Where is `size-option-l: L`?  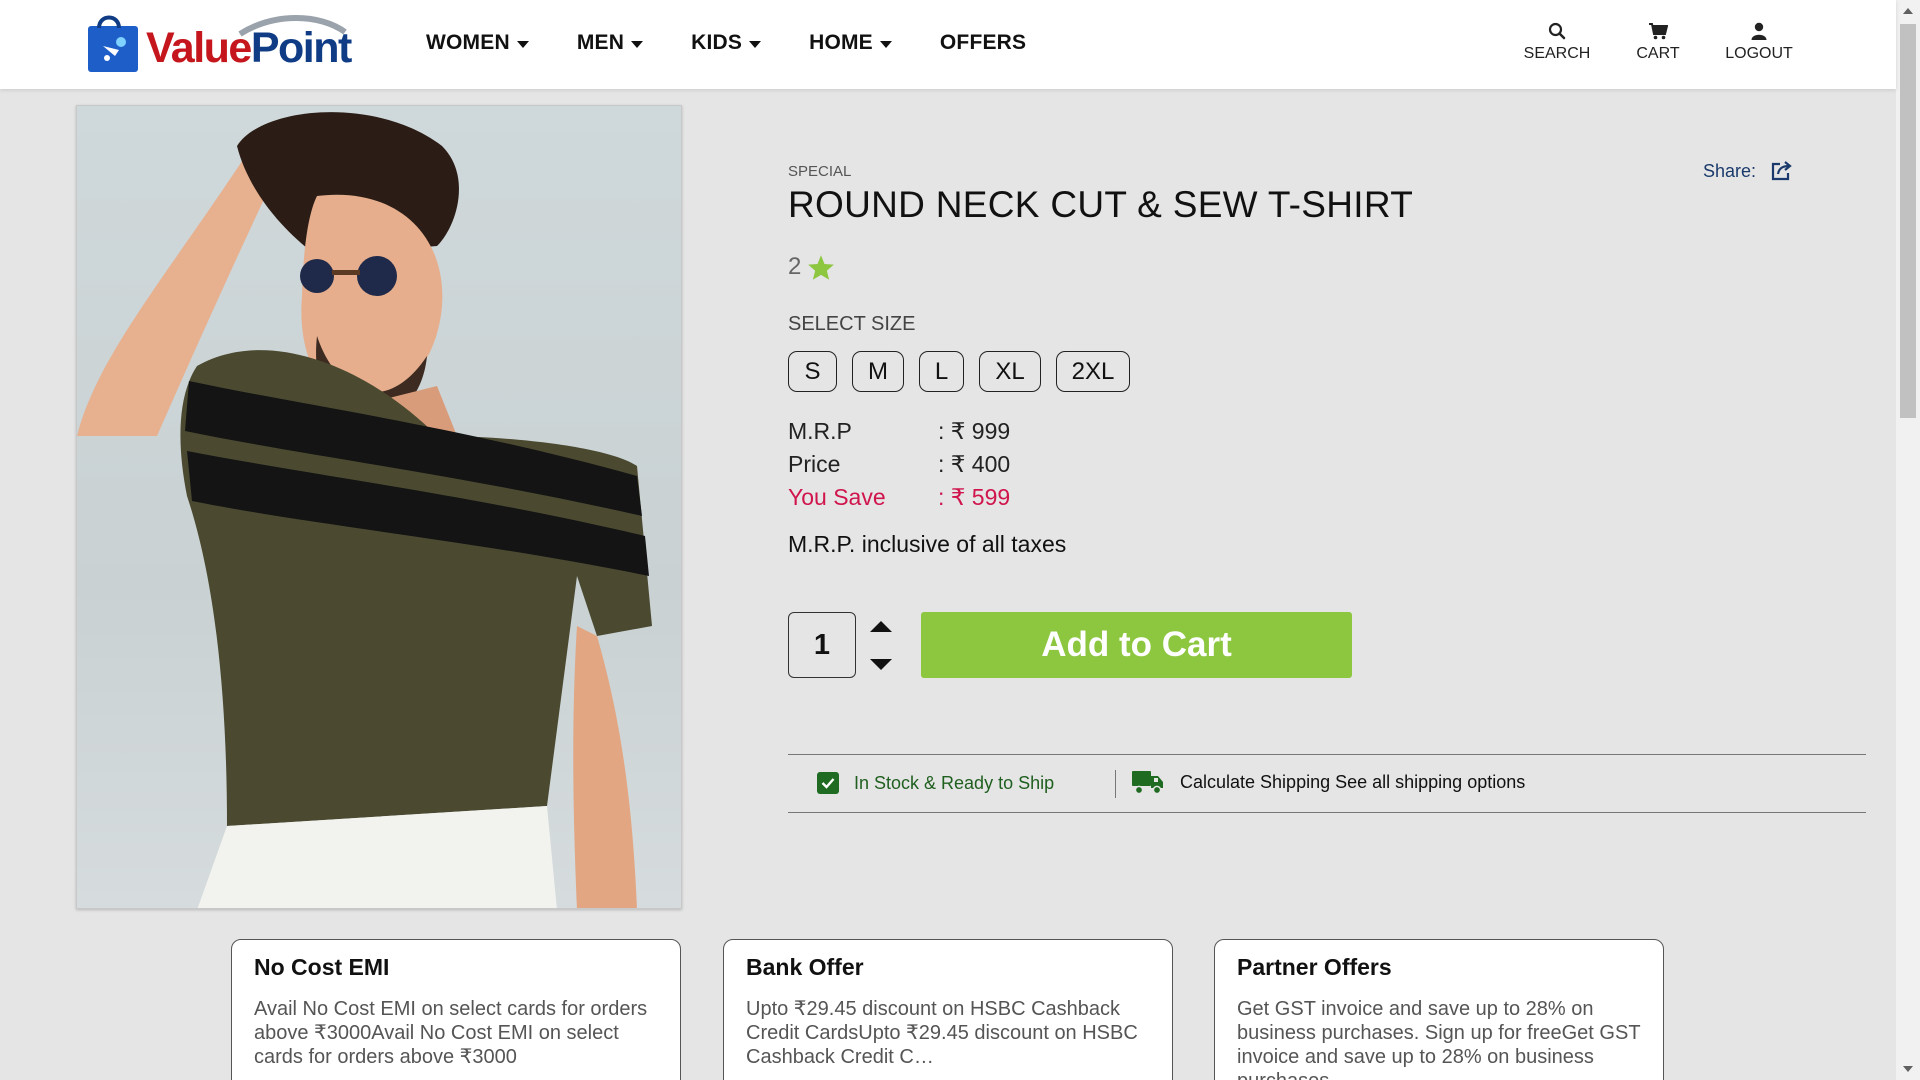 size-option-l: L is located at coordinates (941, 371).